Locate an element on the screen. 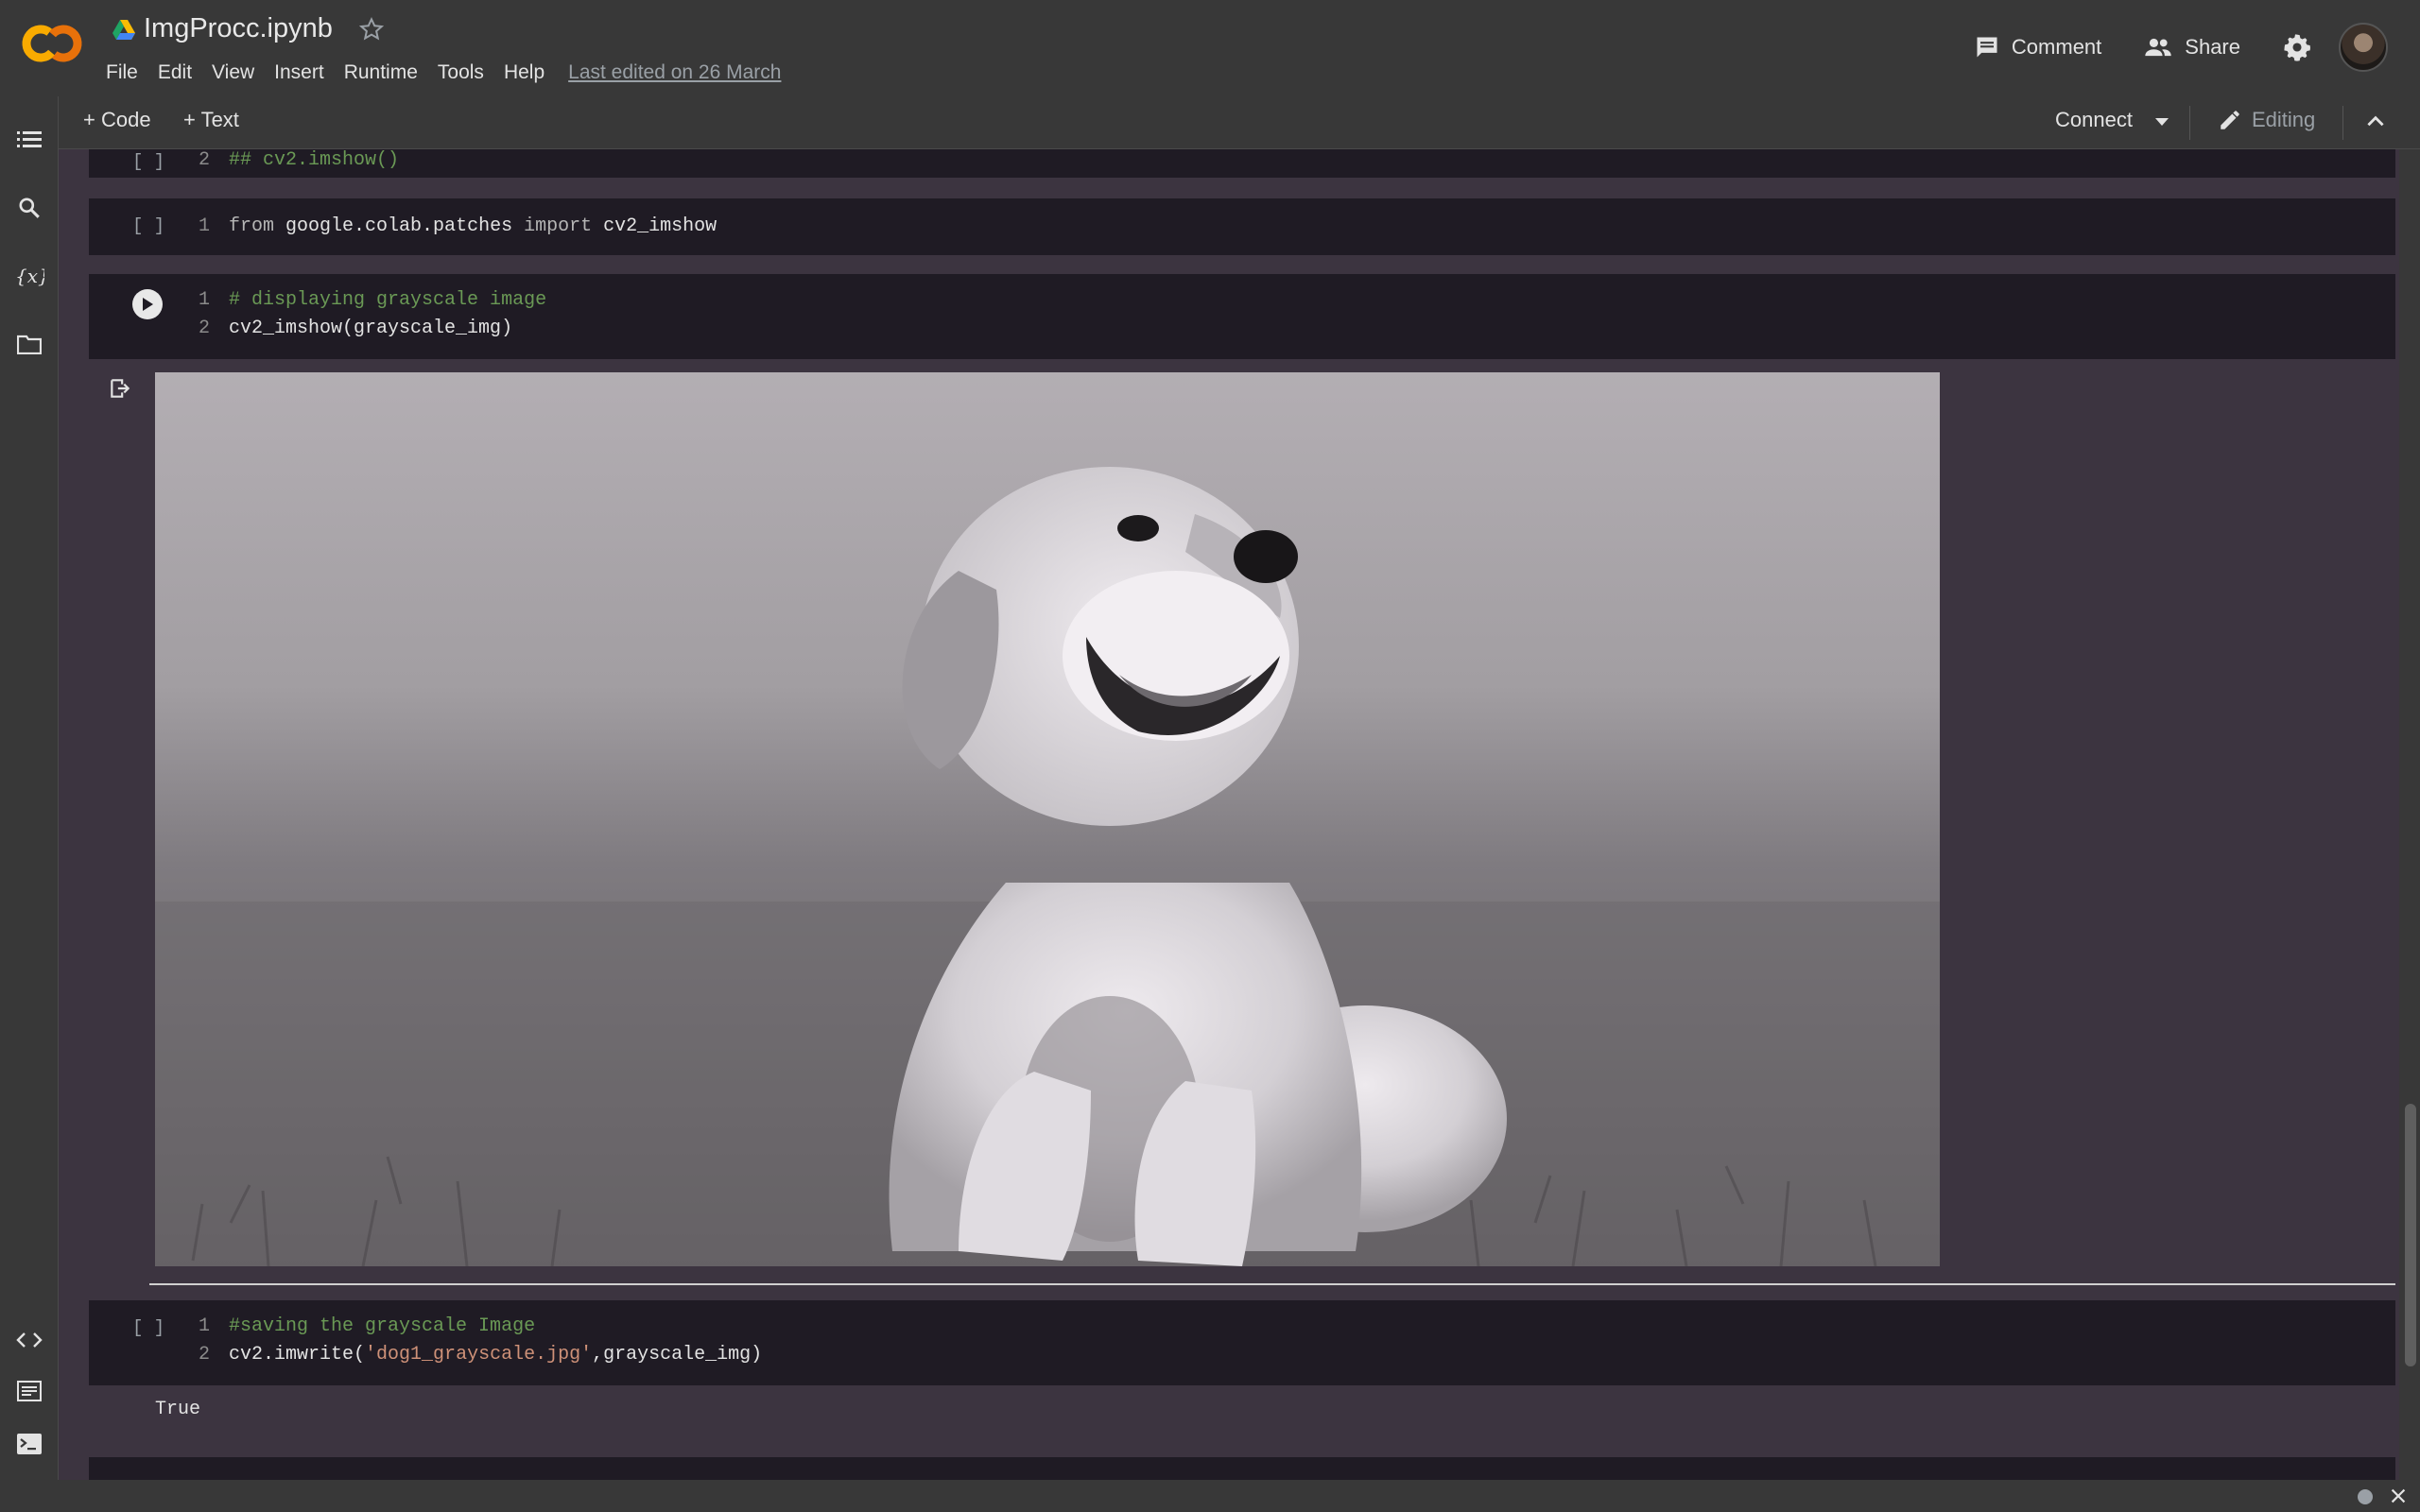  command-palette-icon is located at coordinates (29, 1391).